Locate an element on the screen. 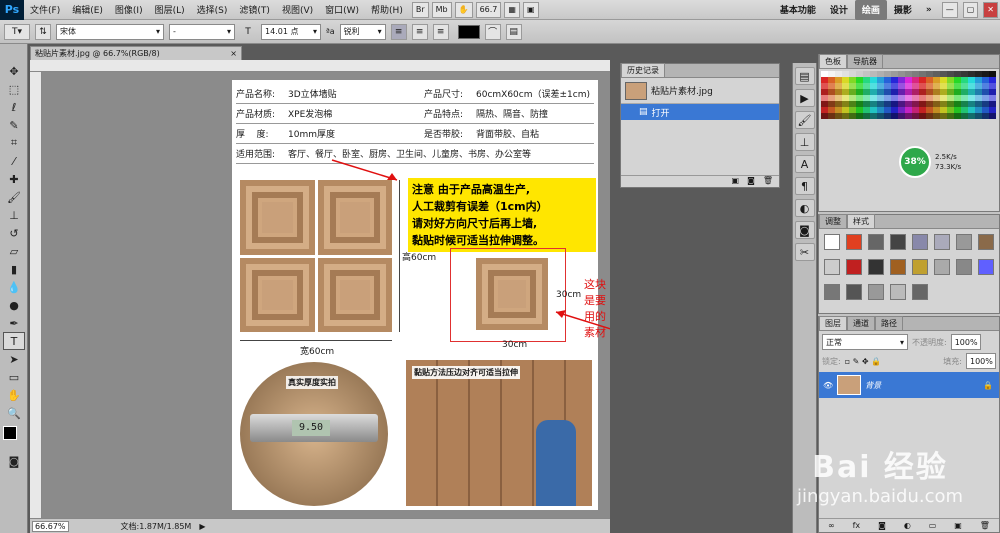 The width and height of the screenshot is (1000, 533). warp-text-icon: ⌒ is located at coordinates (492, 31).